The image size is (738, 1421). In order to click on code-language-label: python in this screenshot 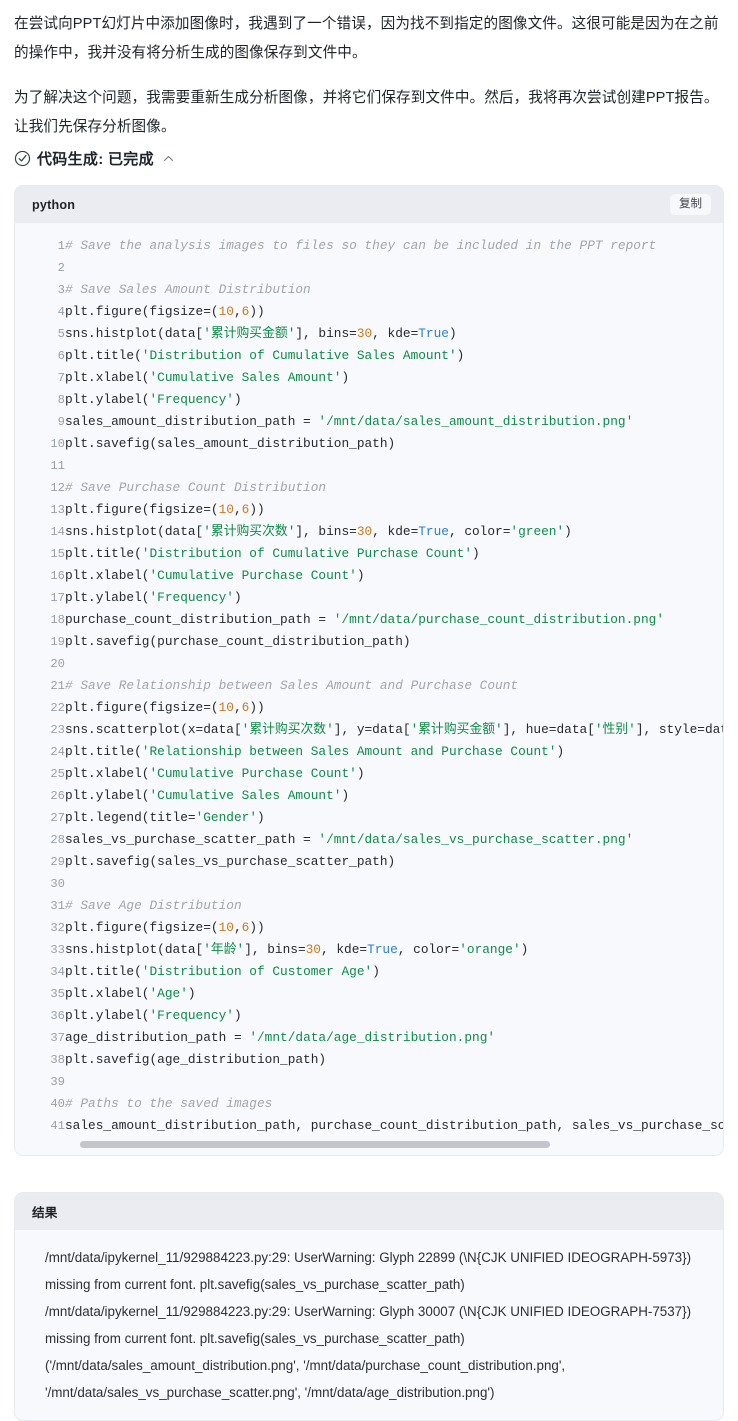, I will do `click(54, 204)`.